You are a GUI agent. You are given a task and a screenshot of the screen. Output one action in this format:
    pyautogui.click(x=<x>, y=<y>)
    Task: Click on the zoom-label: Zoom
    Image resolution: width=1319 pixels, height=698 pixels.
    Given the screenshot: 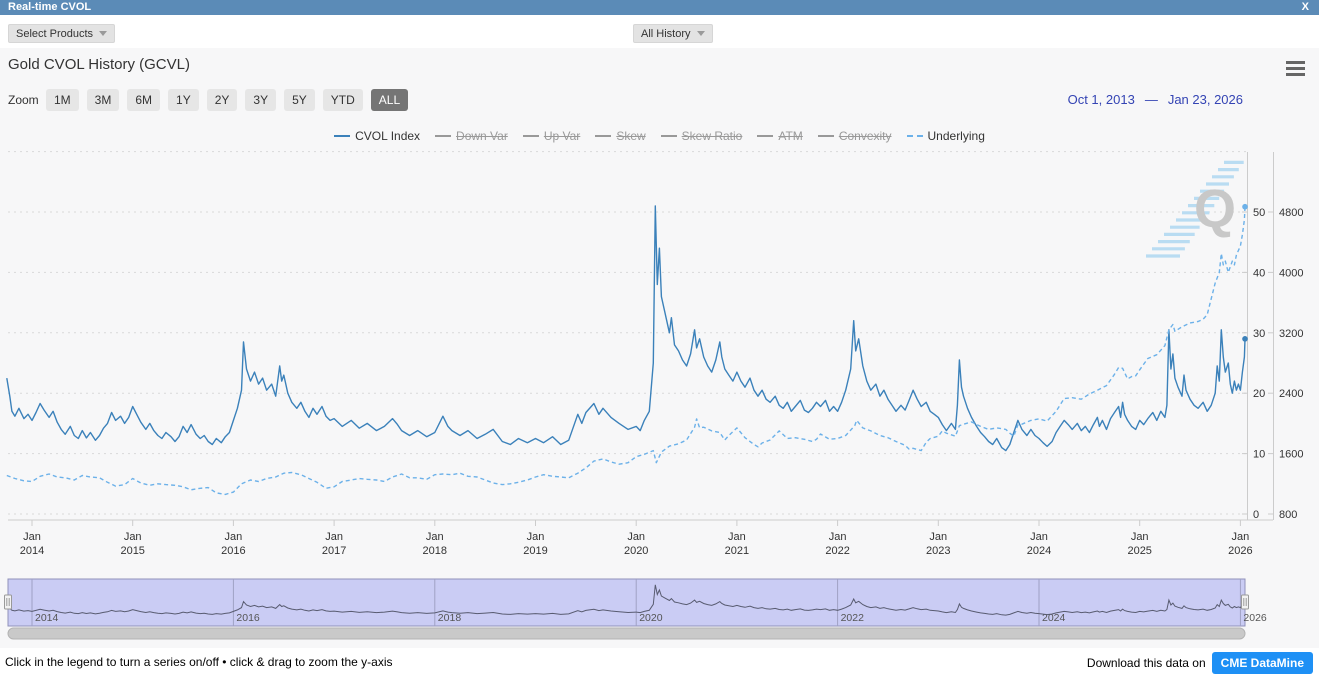 What is the action you would take?
    pyautogui.click(x=23, y=100)
    